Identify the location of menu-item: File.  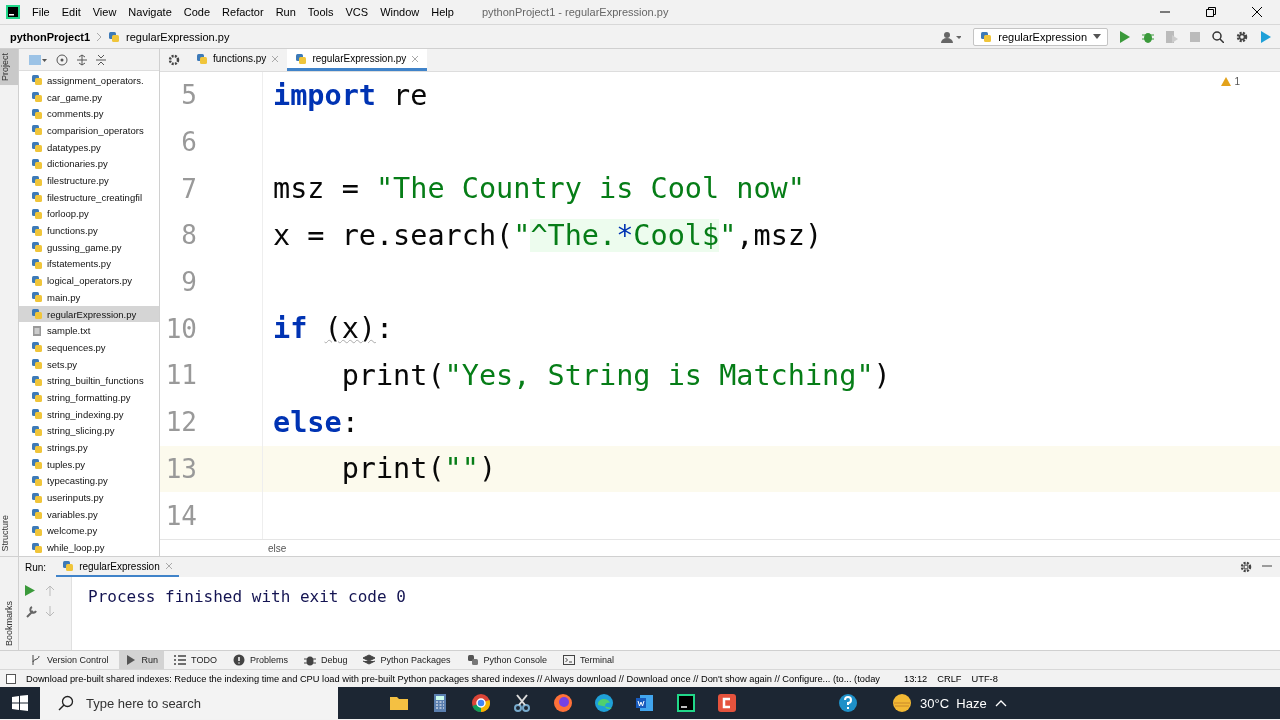
(41, 12).